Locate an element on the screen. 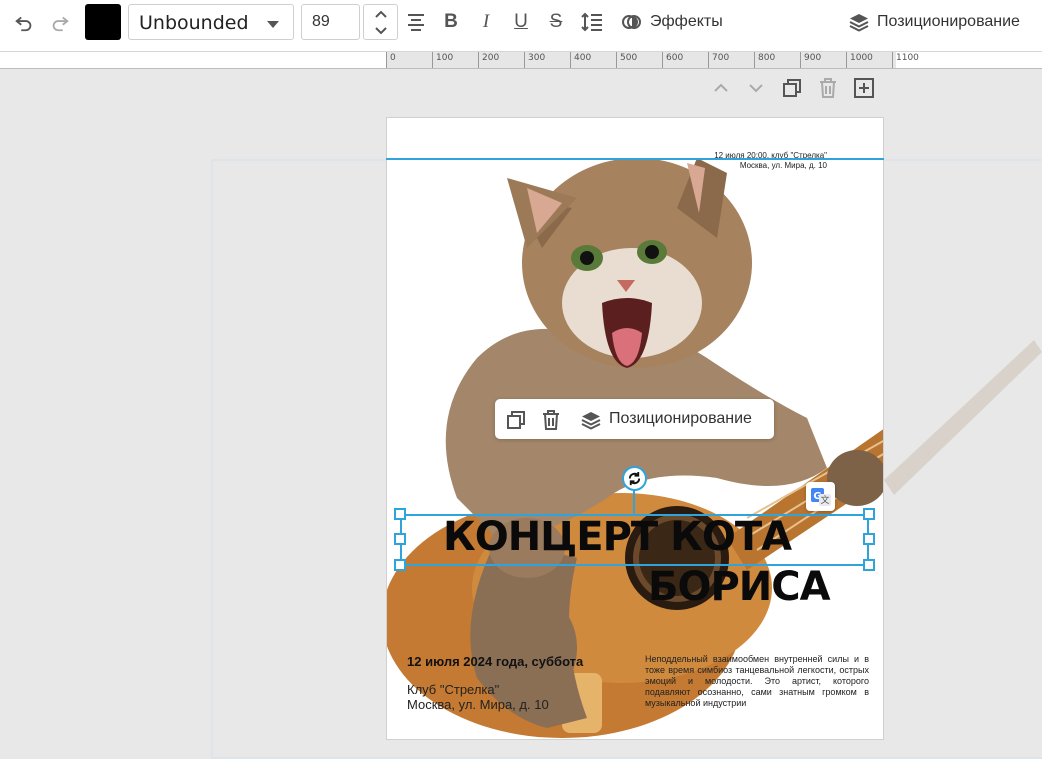 The image size is (1042, 759). translate-icon: G文 is located at coordinates (820, 496).